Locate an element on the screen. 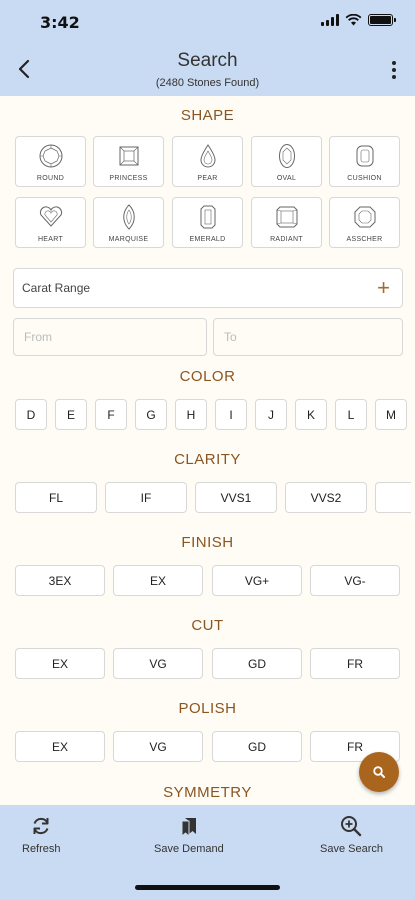  color-chip-i: I is located at coordinates (231, 414).